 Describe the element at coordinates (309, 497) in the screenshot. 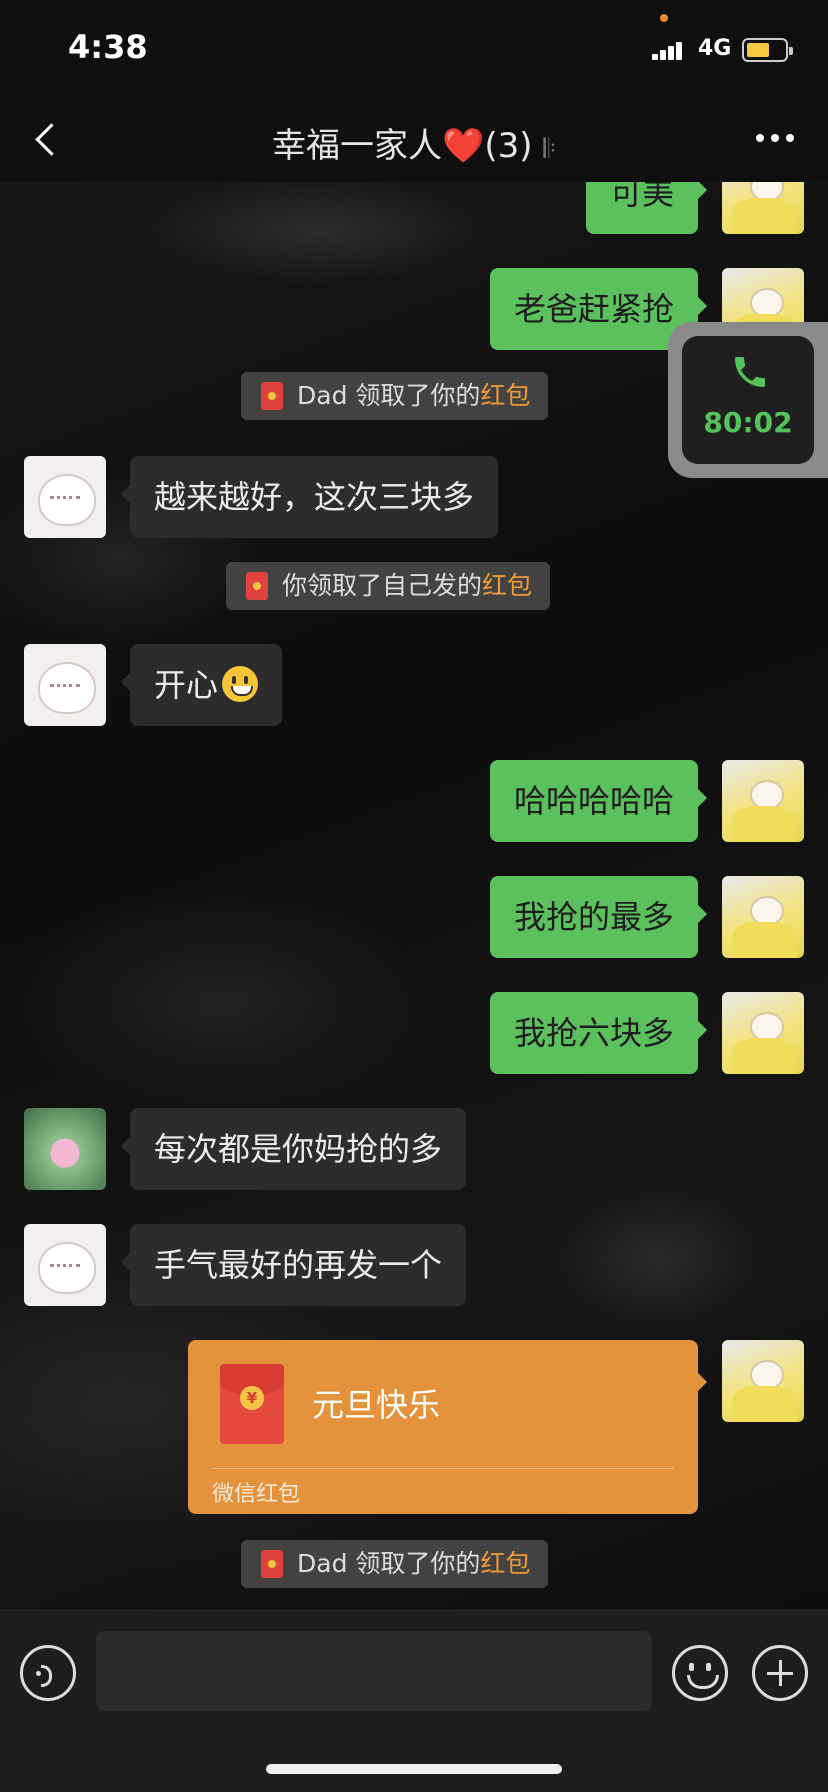

I see `message-bubble: 越来越好，这次三块多` at that location.